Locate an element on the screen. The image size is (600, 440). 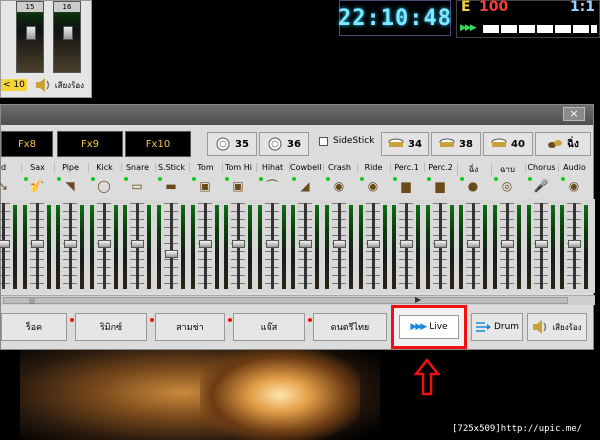
fx9-button: Fx9 is located at coordinates (90, 144).